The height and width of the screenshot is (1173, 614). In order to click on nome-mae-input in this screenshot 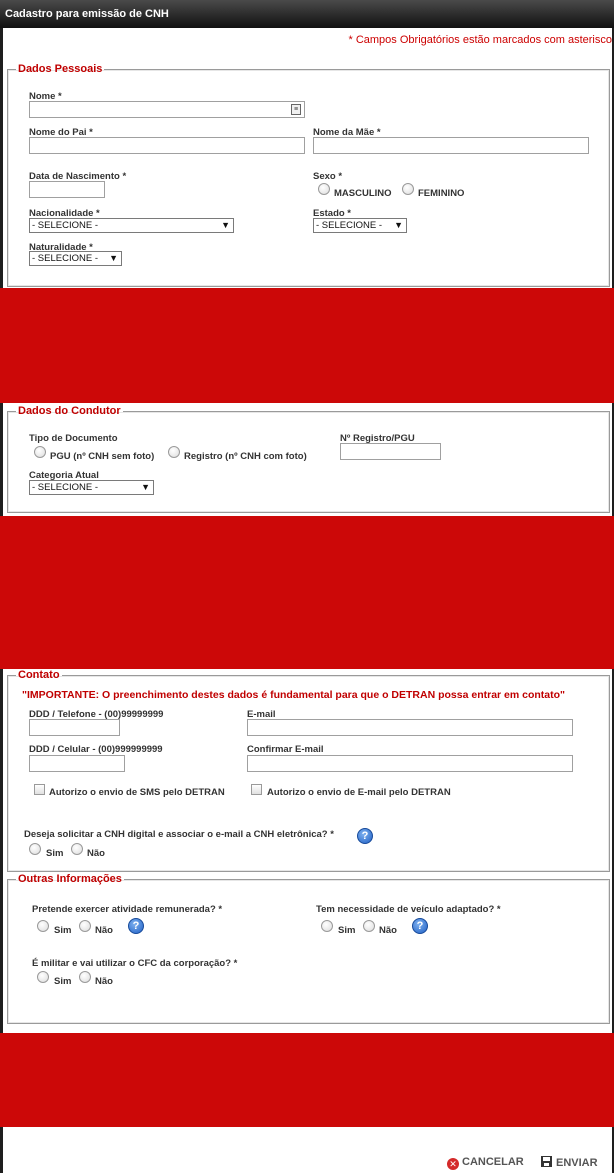, I will do `click(451, 145)`.